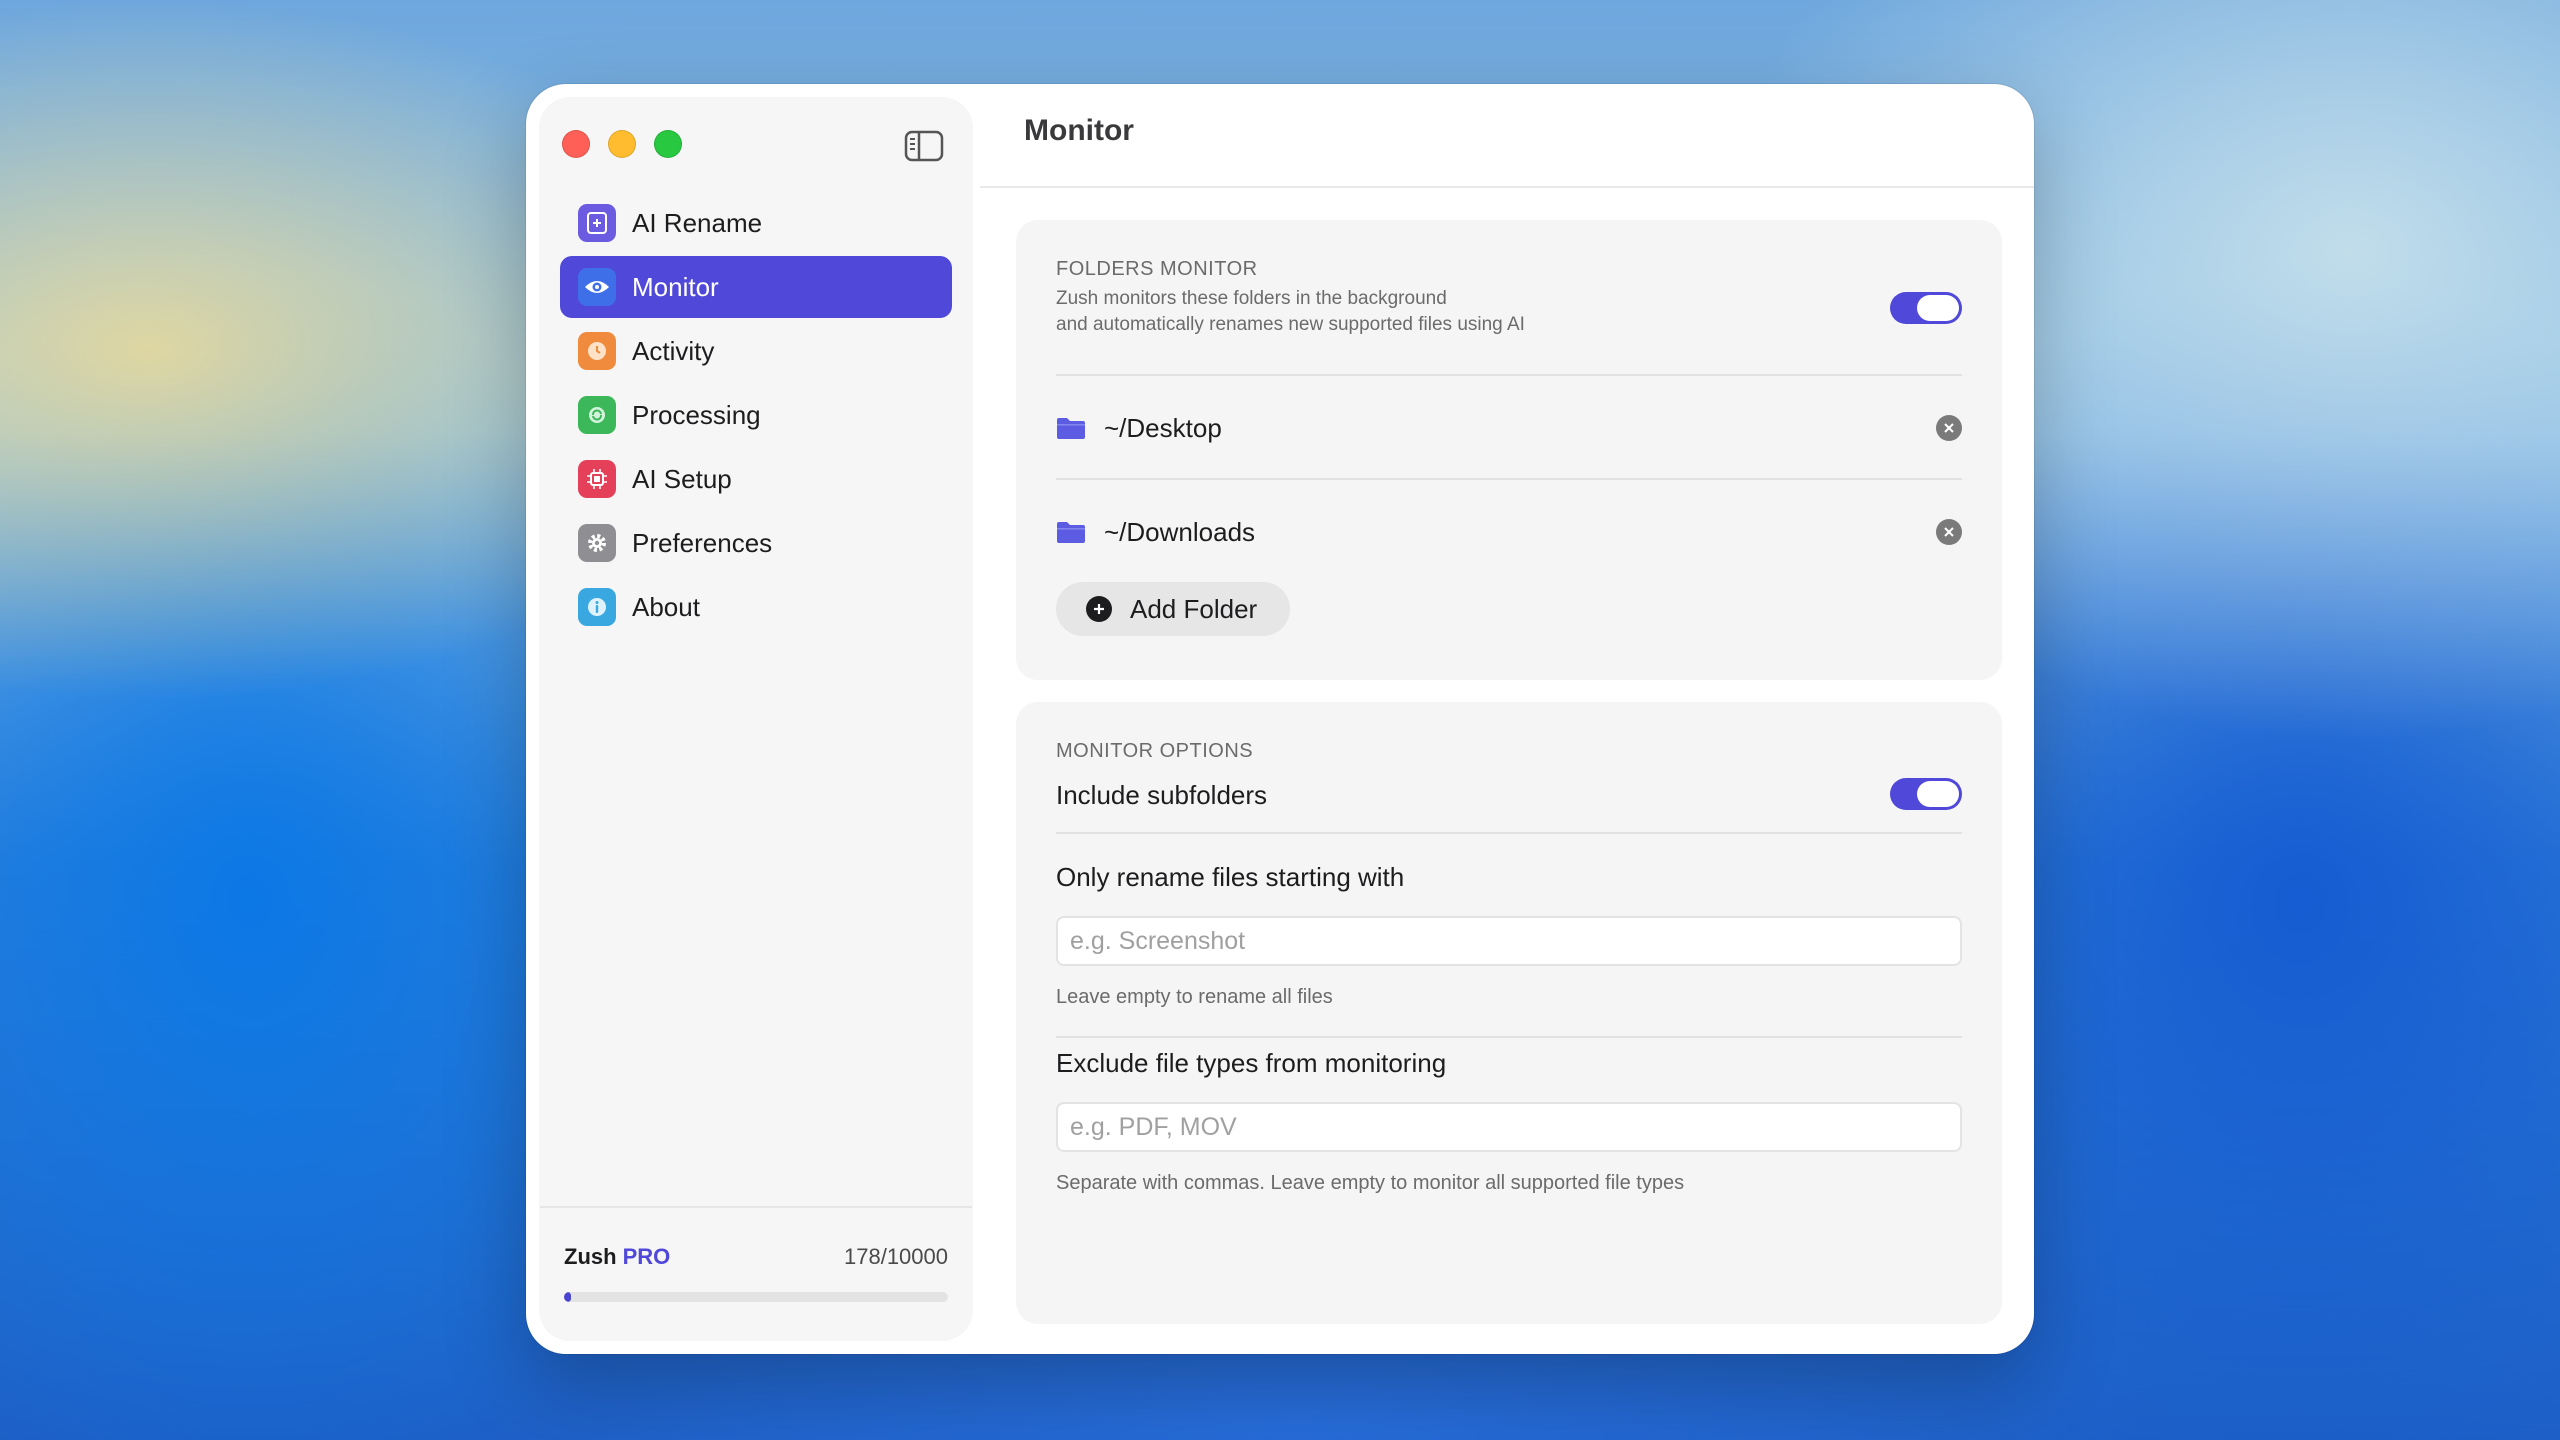 This screenshot has height=1440, width=2560. I want to click on sidebar-item-preferences: Preferences, so click(756, 543).